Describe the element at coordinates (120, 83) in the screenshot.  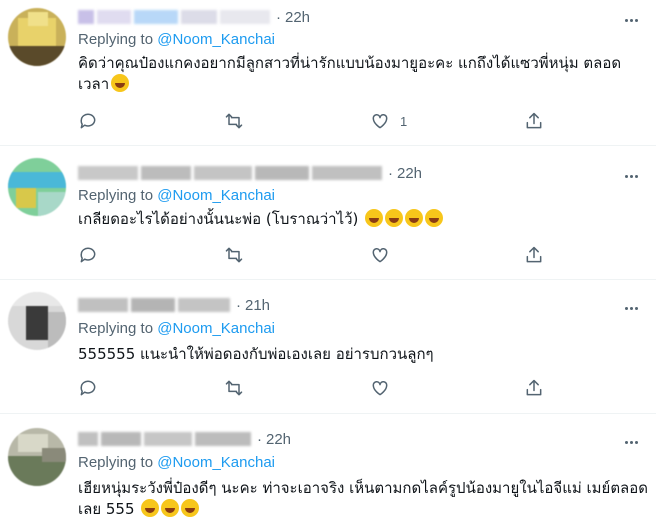
I see `face-with-tears-of-joy-icon` at that location.